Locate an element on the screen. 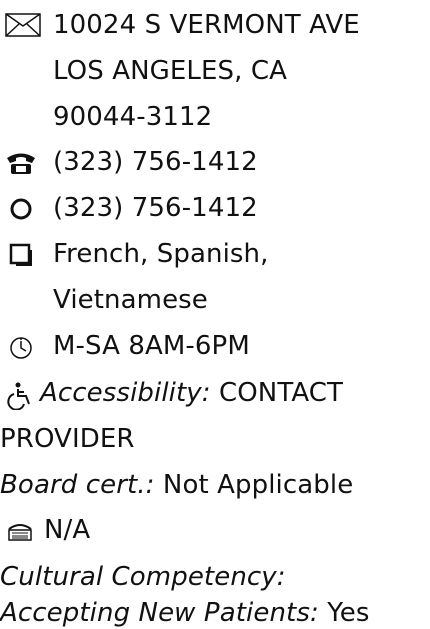 This screenshot has height=629, width=430. languages-line-2: Vietnamese is located at coordinates (130, 300).